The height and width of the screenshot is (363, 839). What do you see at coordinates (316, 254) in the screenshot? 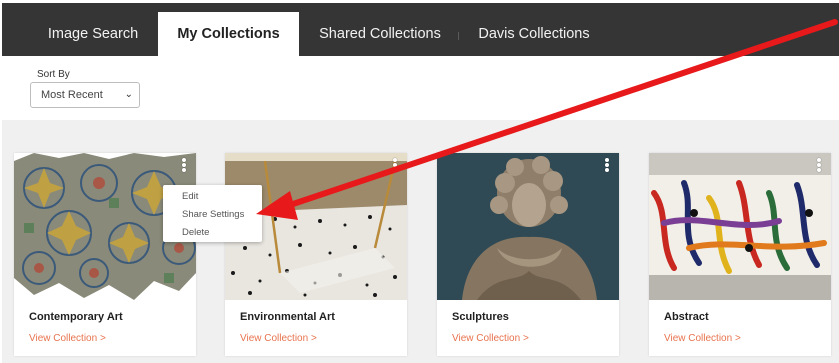
I see `collection-card: Environmental Art View Collection >` at bounding box center [316, 254].